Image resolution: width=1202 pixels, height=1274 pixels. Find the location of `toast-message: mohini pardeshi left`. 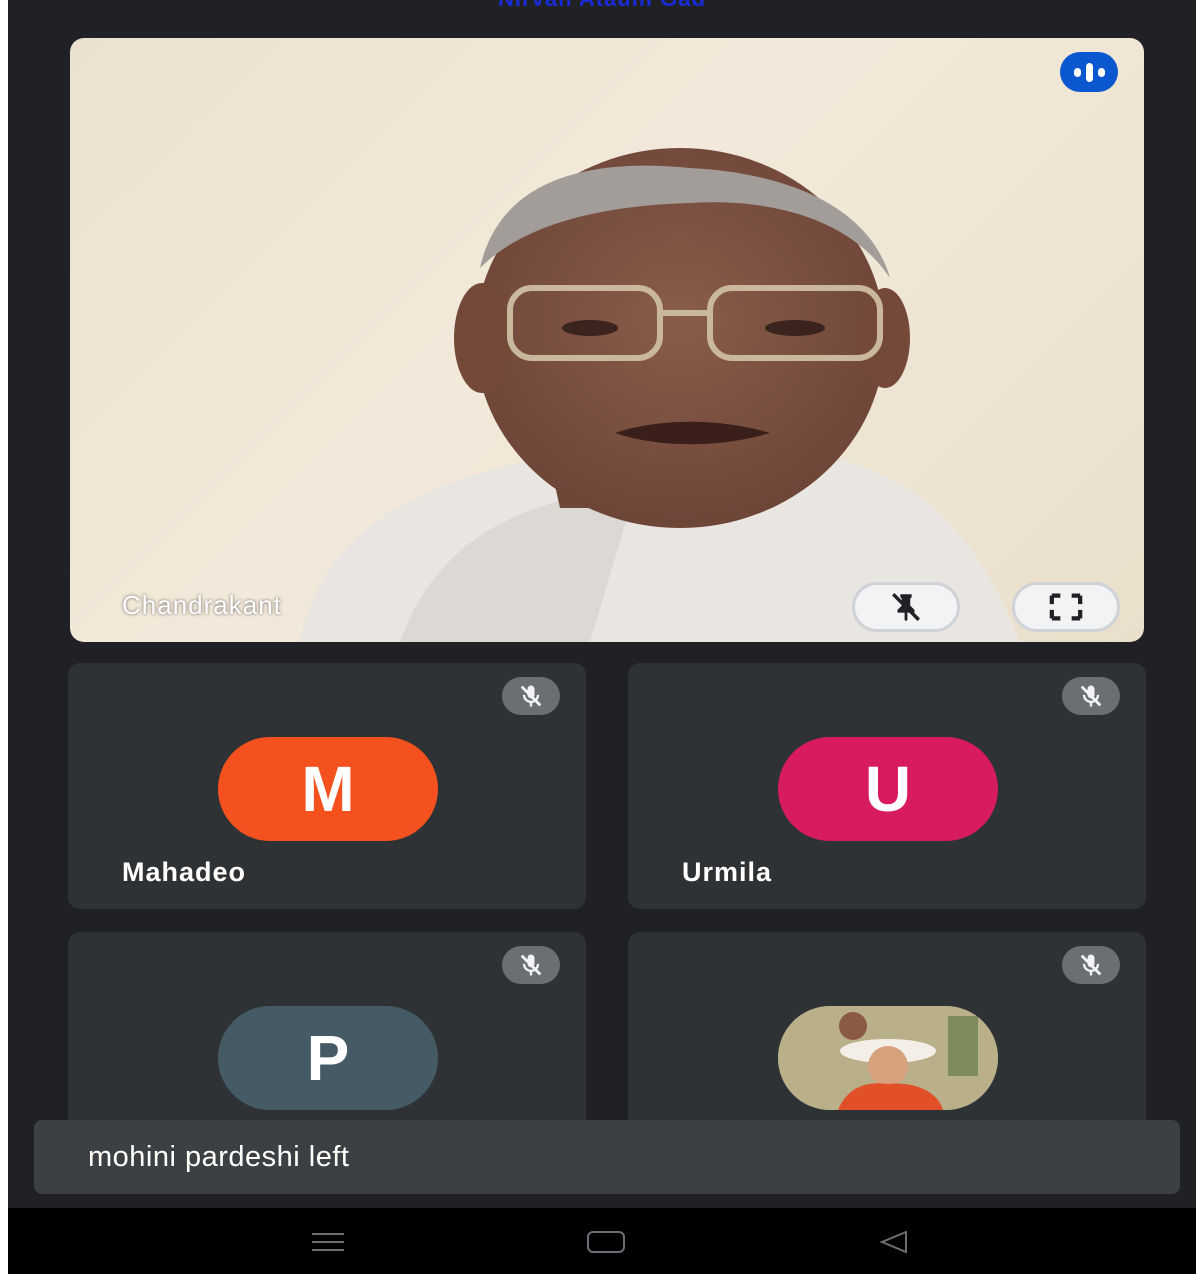

toast-message: mohini pardeshi left is located at coordinates (219, 1156).